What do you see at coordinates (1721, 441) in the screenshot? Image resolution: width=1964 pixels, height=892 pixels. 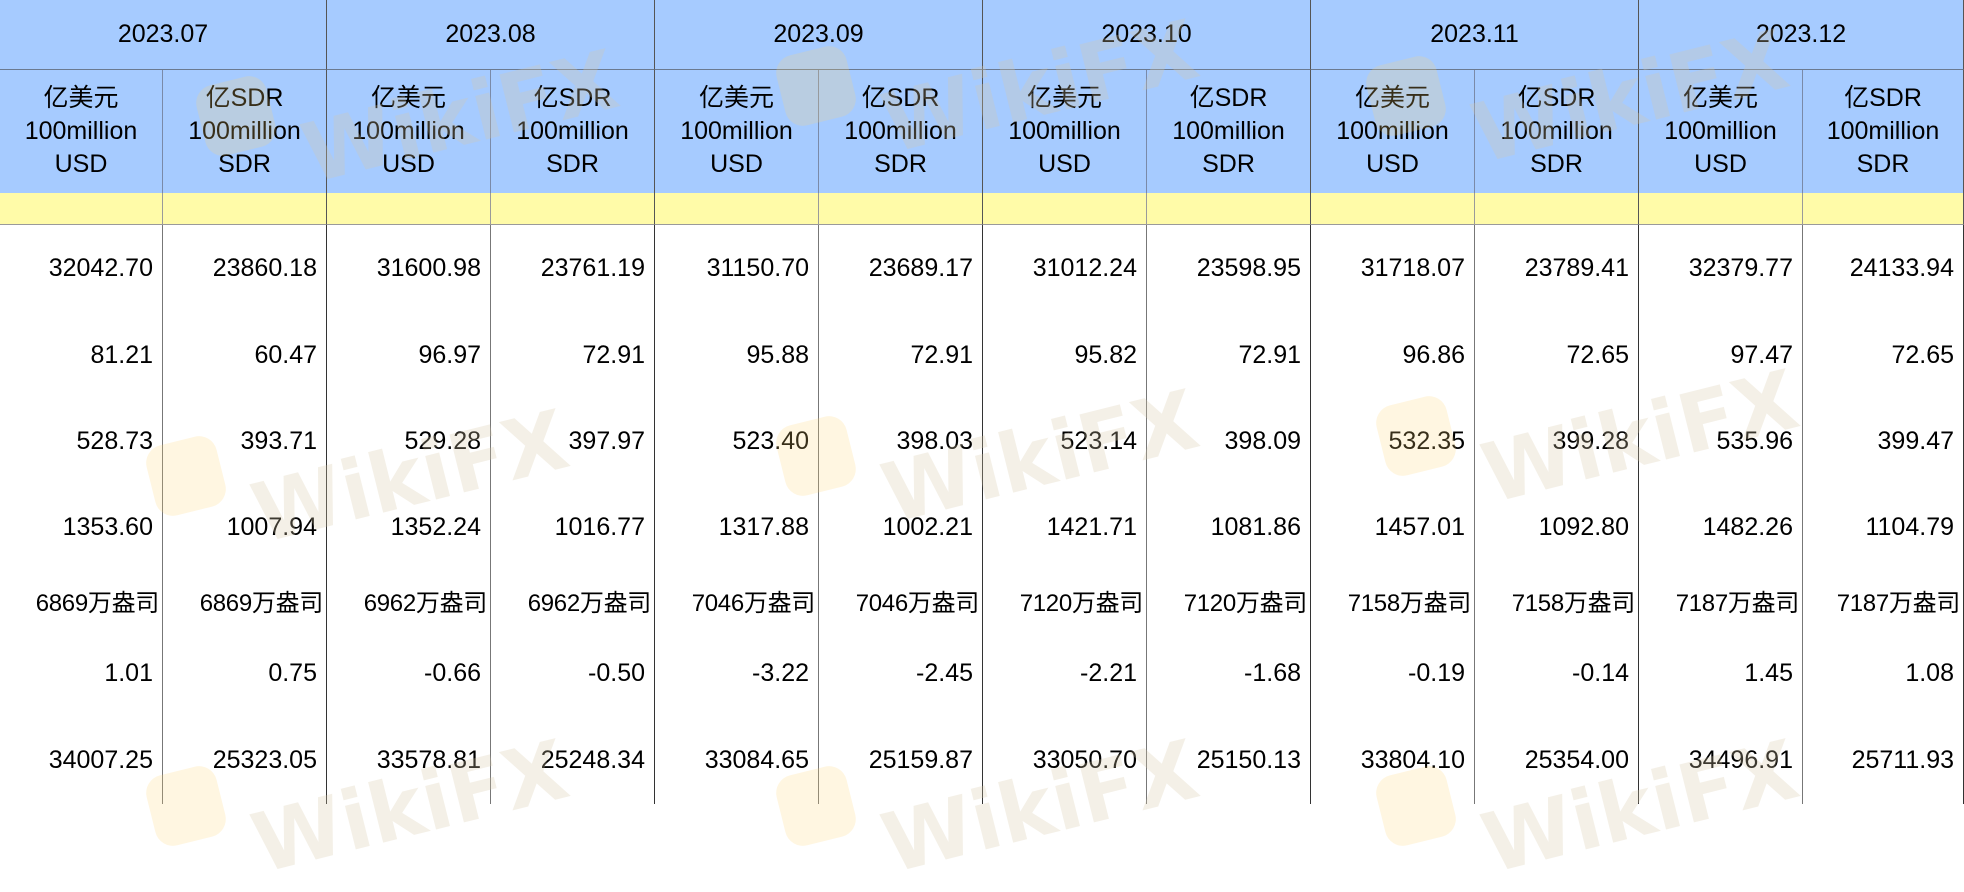 I see `table-cell: 535.96` at bounding box center [1721, 441].